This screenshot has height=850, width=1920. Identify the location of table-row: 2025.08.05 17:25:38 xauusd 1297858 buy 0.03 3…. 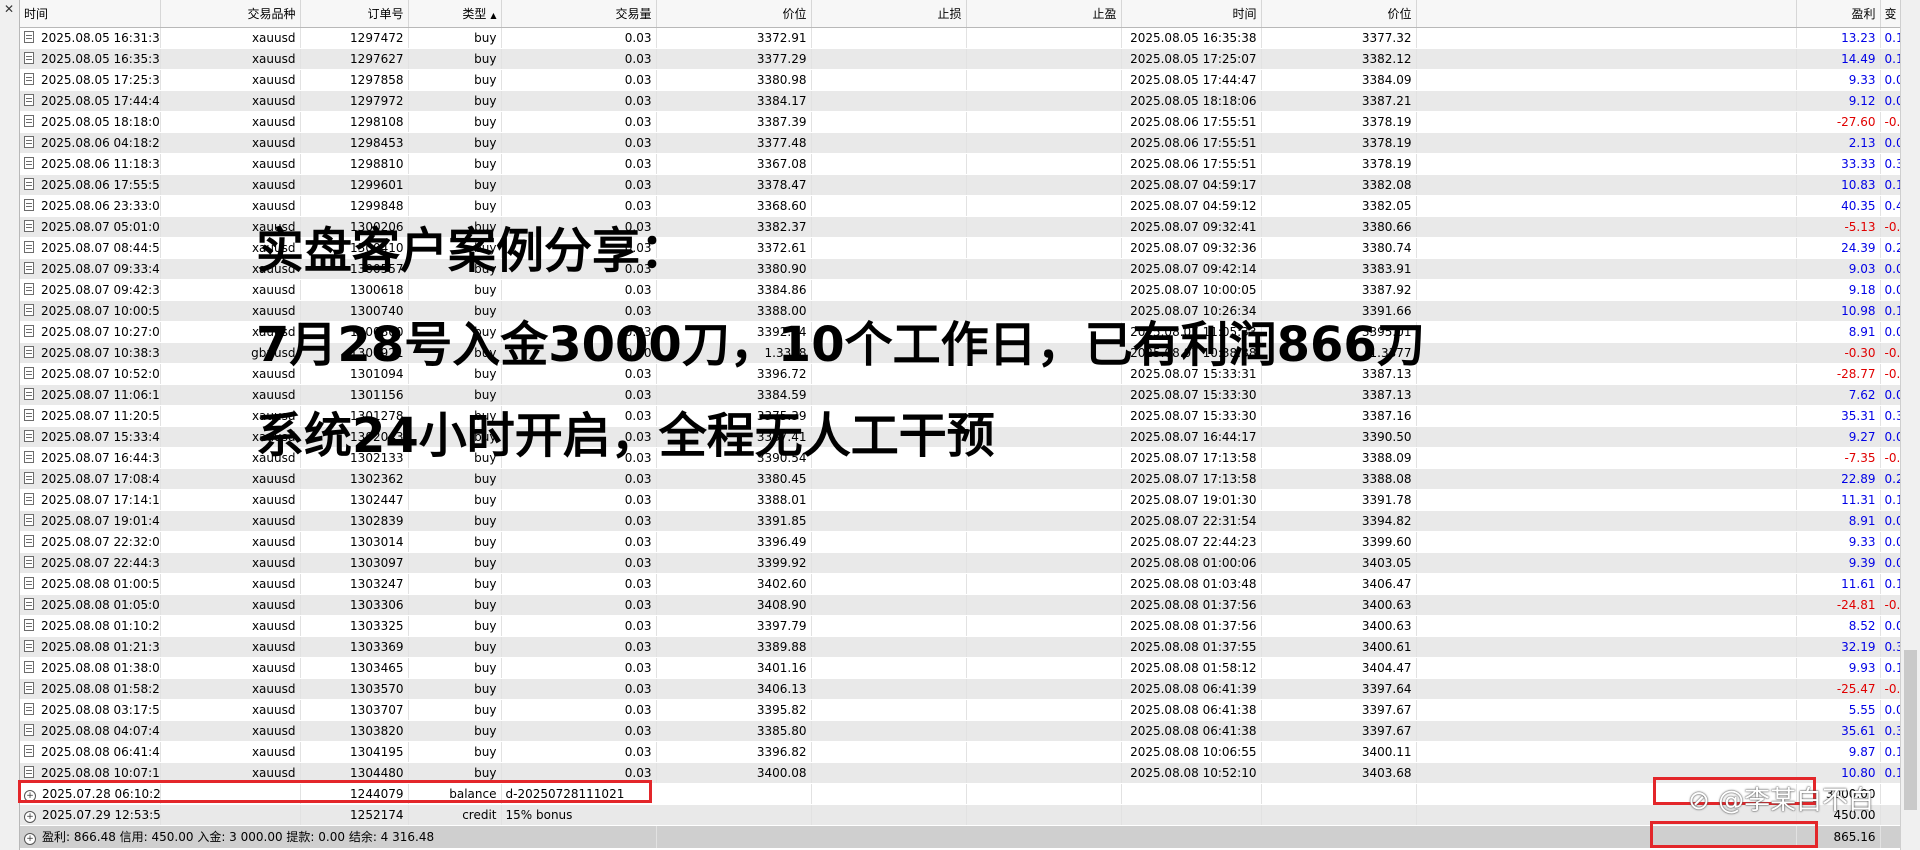
(960, 80).